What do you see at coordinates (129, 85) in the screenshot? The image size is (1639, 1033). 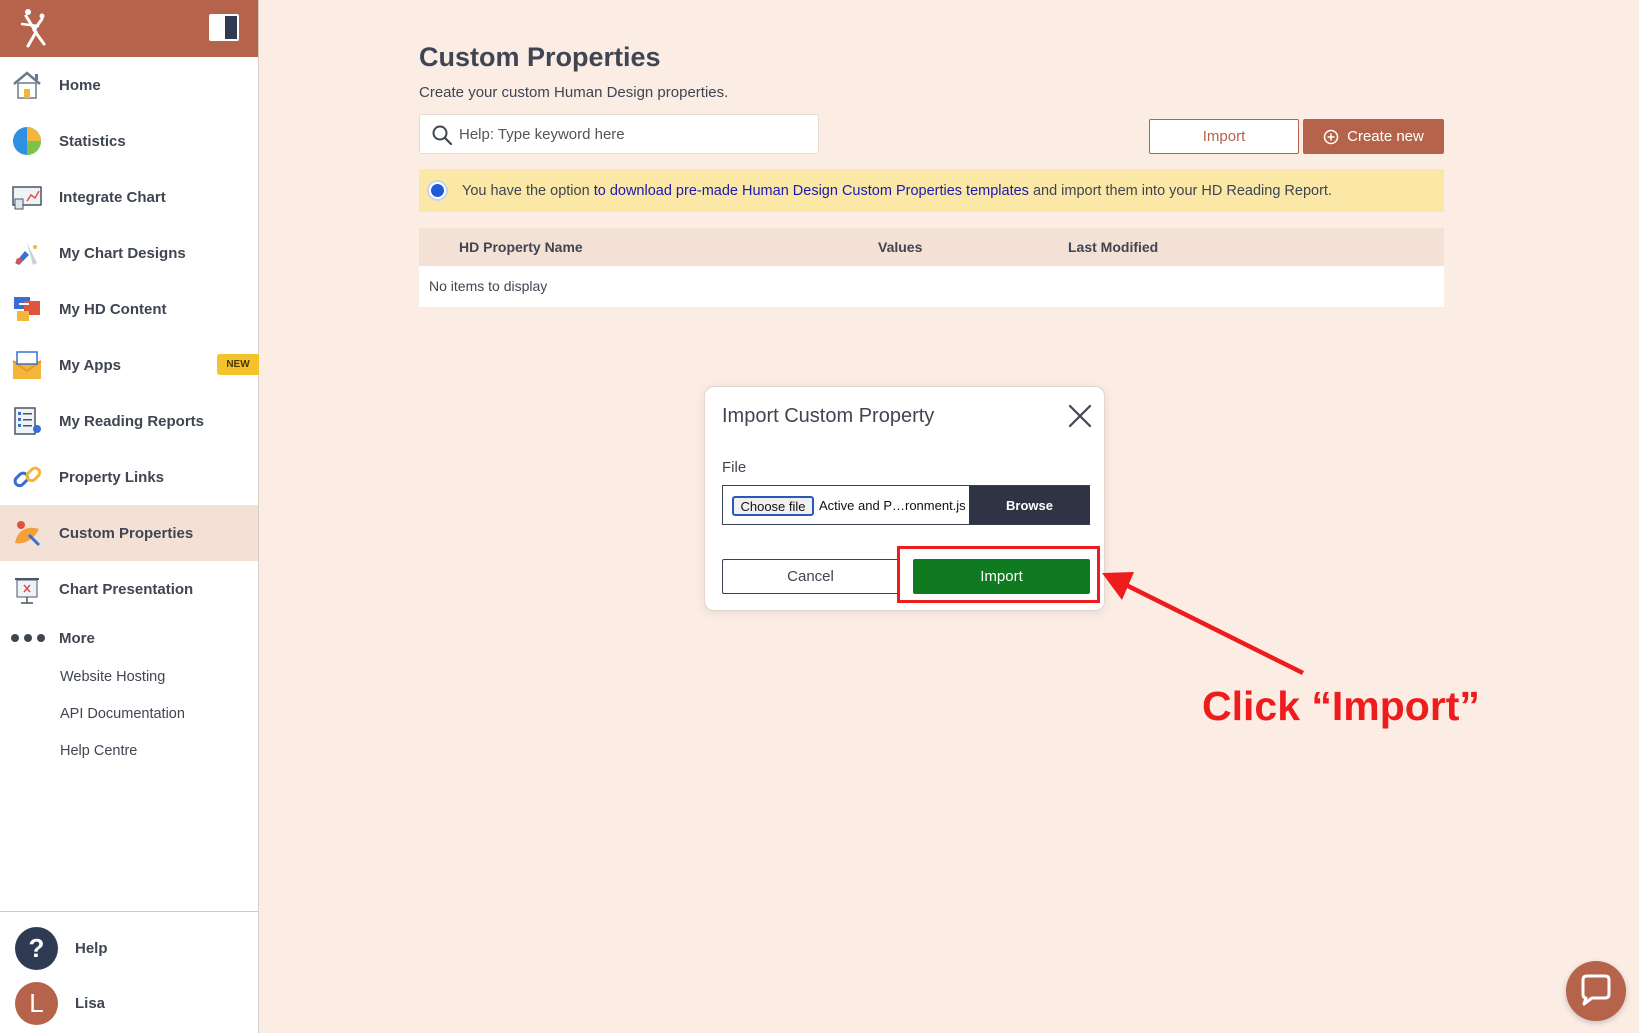 I see `sidebar-item-home: Home` at bounding box center [129, 85].